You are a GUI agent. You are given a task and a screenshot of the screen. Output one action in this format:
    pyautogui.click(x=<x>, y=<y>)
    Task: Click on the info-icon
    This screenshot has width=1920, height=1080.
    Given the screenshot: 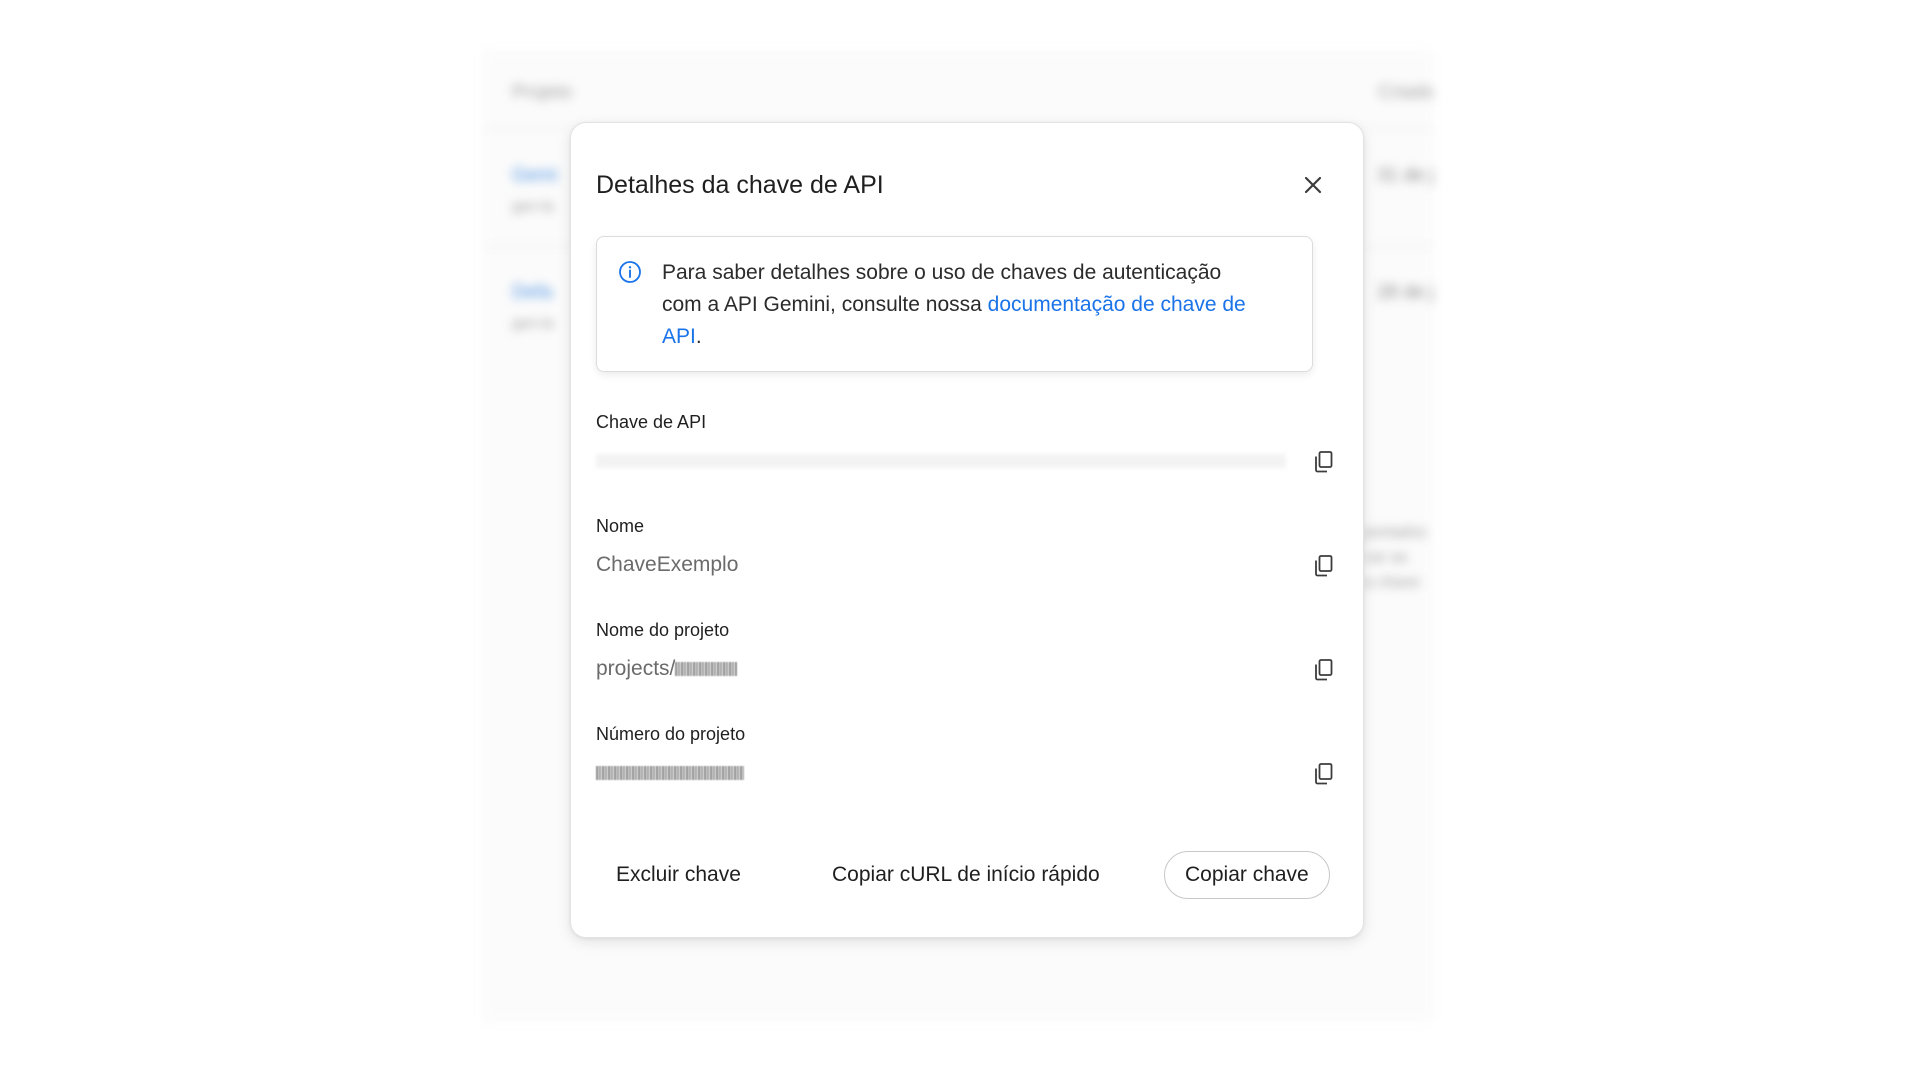 What is the action you would take?
    pyautogui.click(x=630, y=272)
    